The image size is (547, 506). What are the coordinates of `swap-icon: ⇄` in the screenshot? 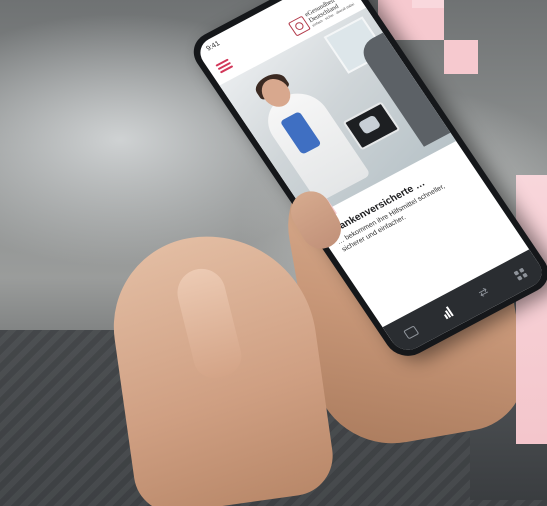 It's located at (484, 292).